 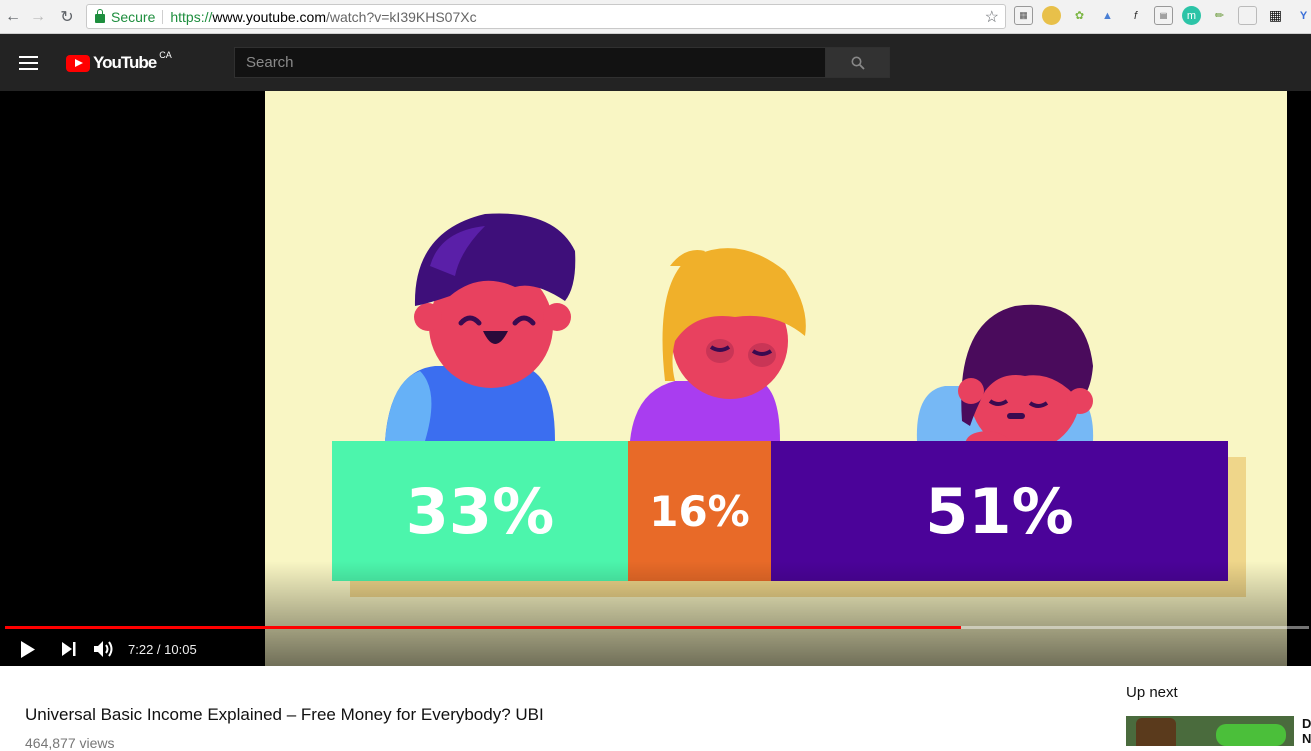 I want to click on extension-icon: ✿, so click(x=1079, y=15).